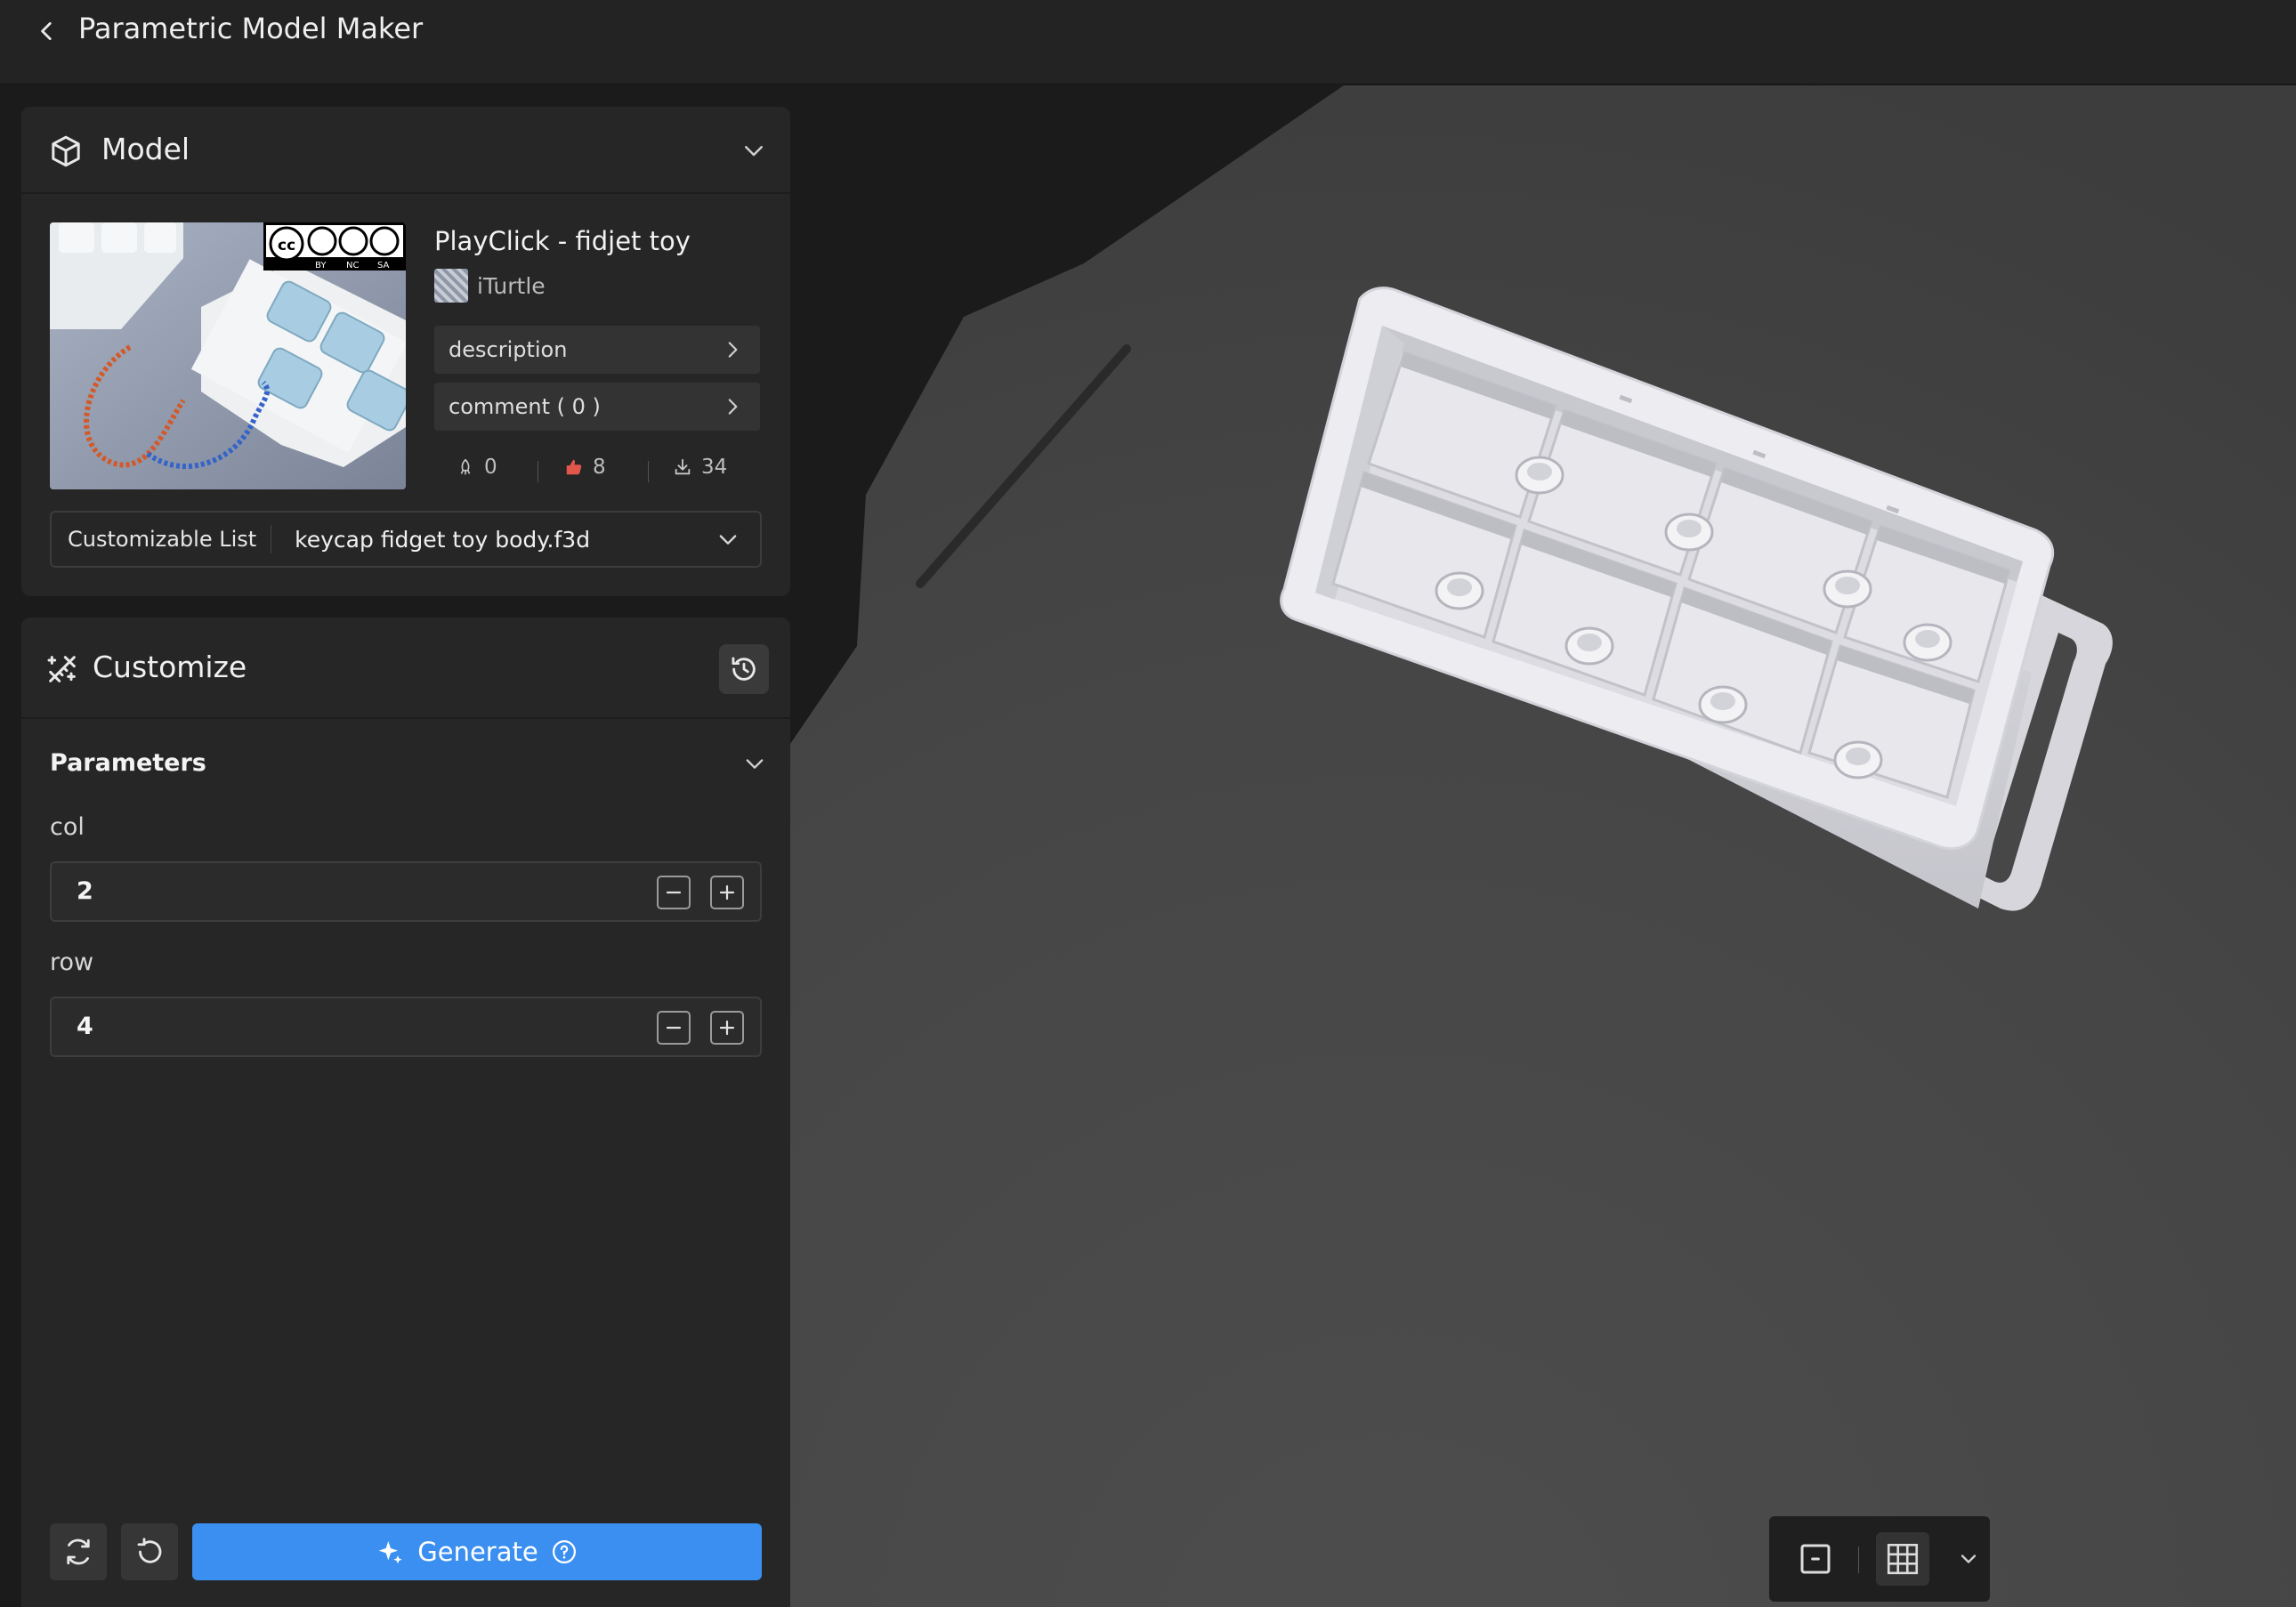 This screenshot has height=1607, width=2296. I want to click on boost-icon, so click(465, 466).